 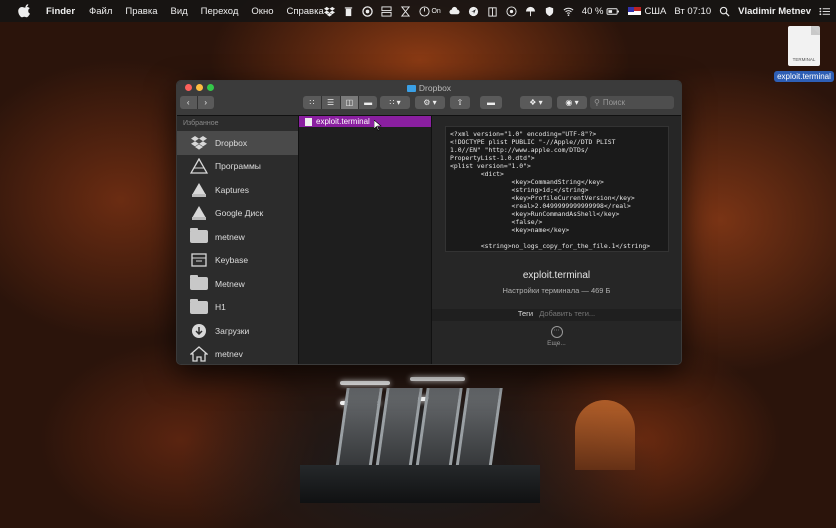 What do you see at coordinates (430, 11) in the screenshot?
I see `on-toggle-status: On` at bounding box center [430, 11].